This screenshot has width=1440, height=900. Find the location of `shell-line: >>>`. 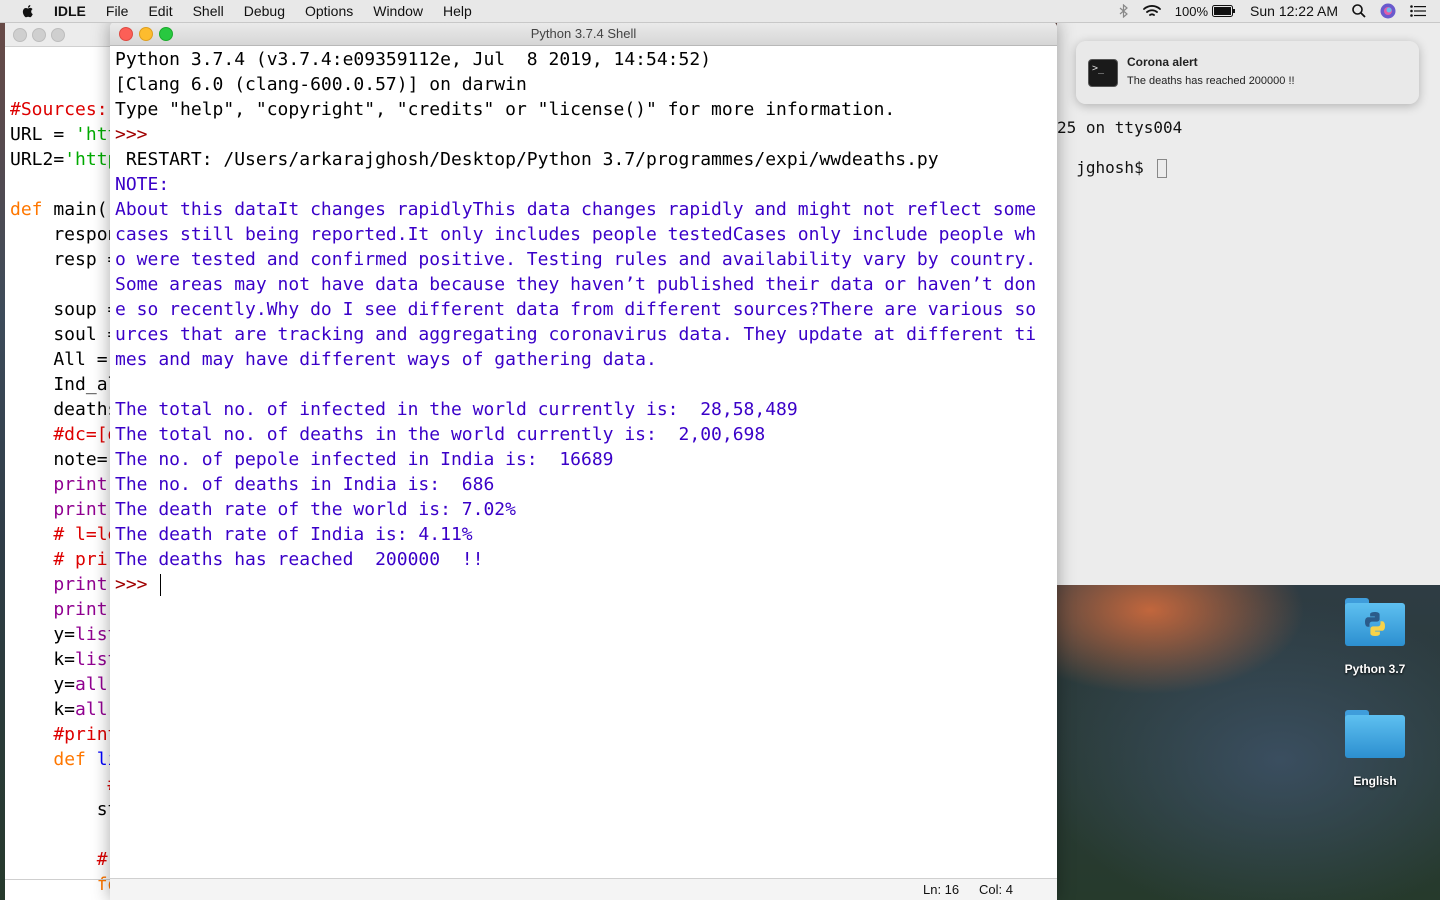

shell-line: >>> is located at coordinates (580, 134).